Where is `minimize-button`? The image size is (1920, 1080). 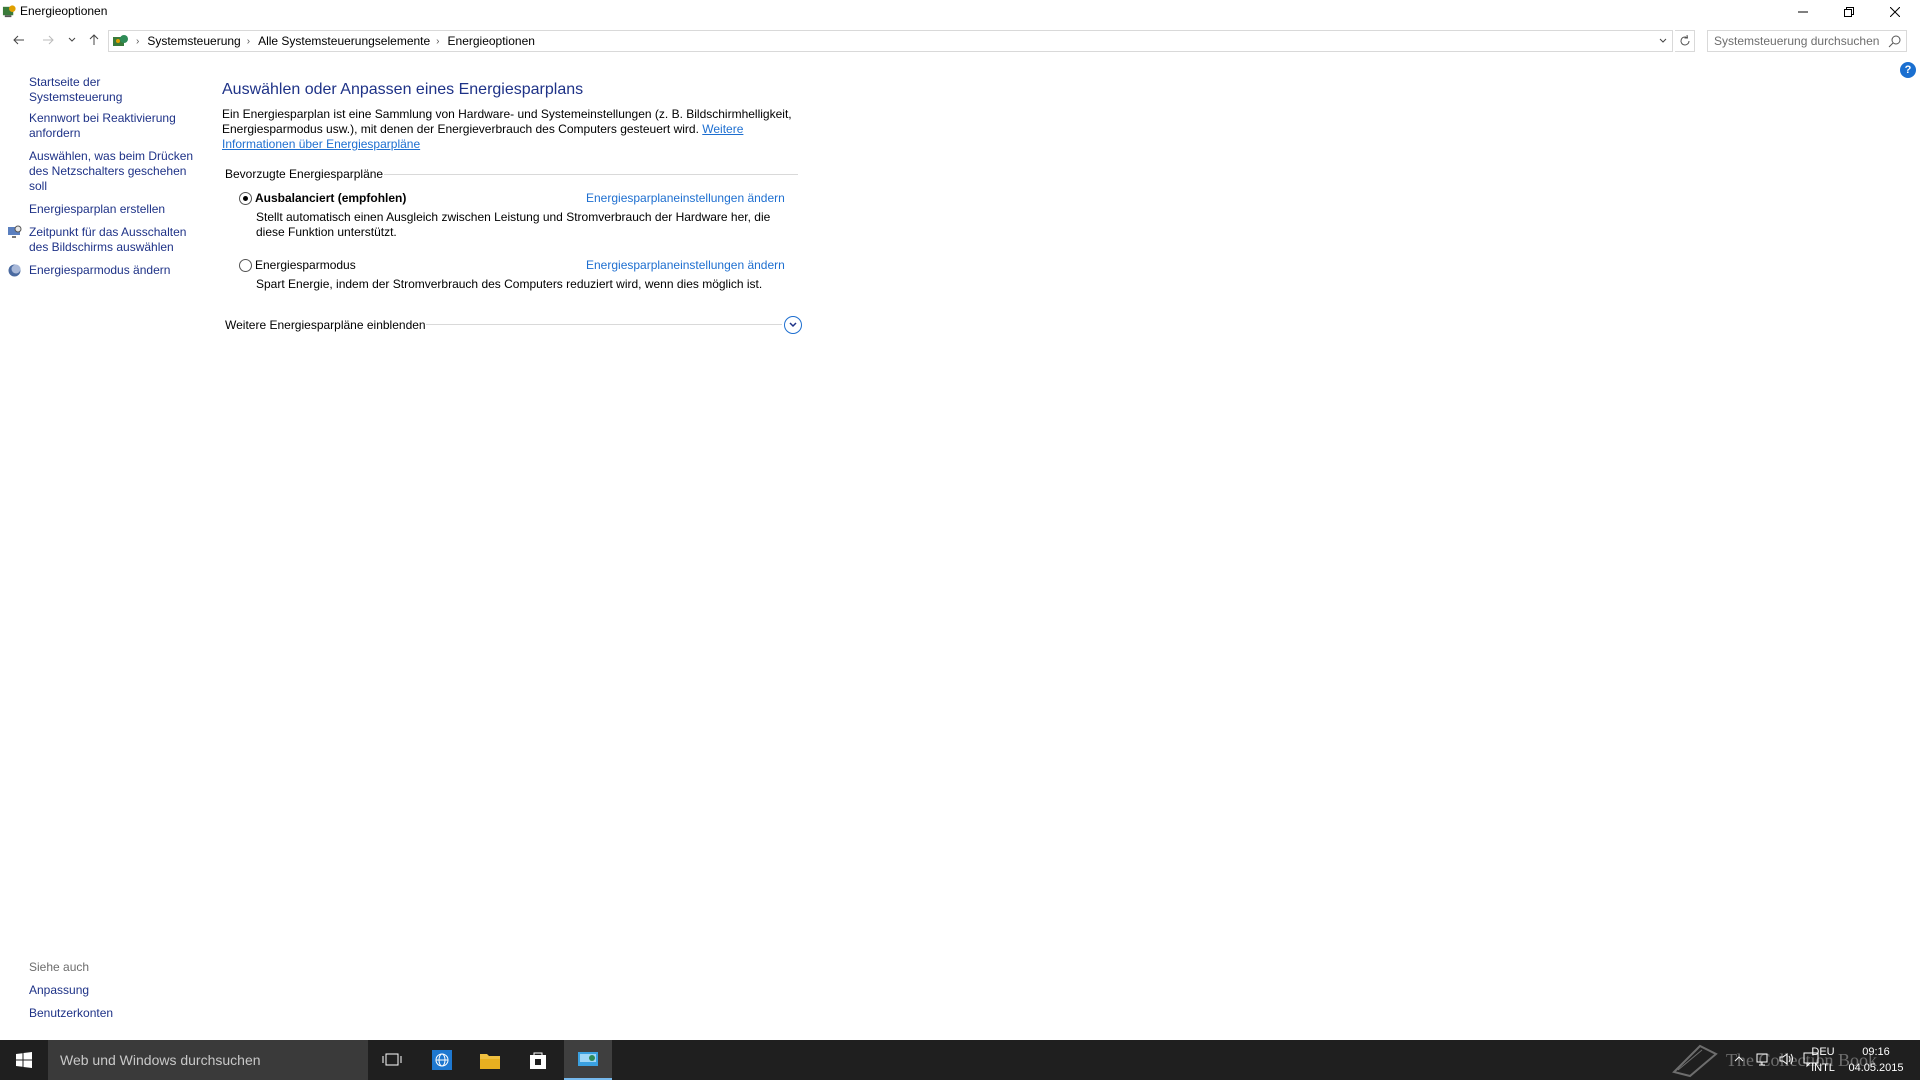 minimize-button is located at coordinates (1803, 12).